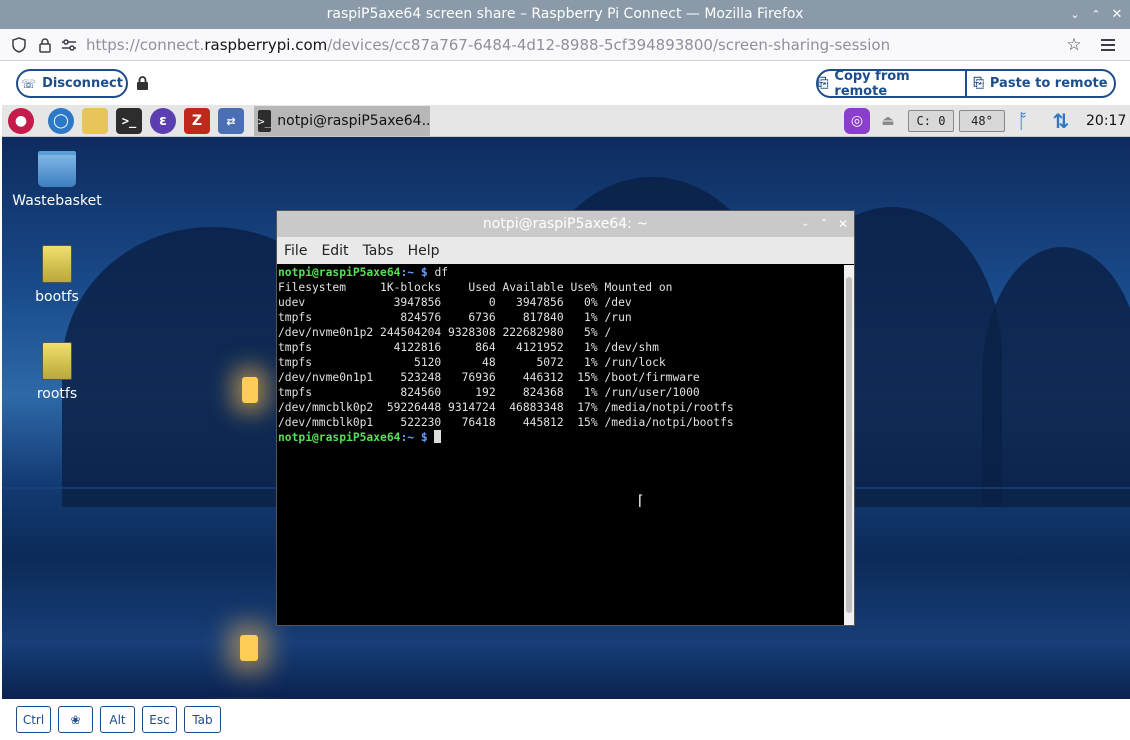  What do you see at coordinates (95, 121) in the screenshot?
I see `file-manager-icon` at bounding box center [95, 121].